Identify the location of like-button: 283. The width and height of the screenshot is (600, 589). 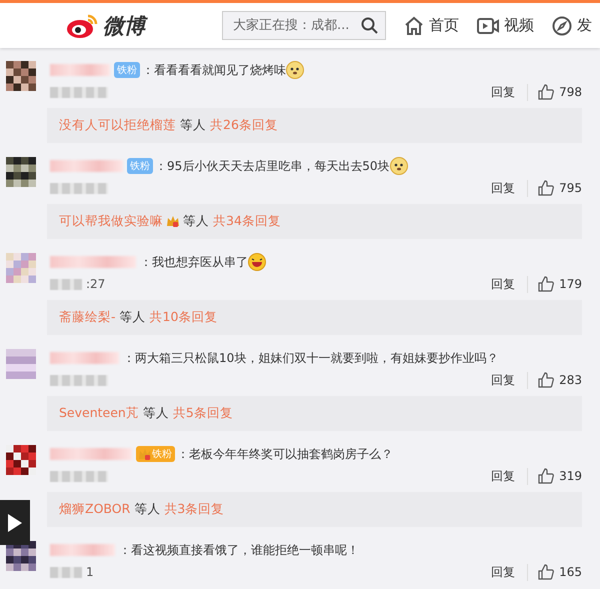
(560, 380).